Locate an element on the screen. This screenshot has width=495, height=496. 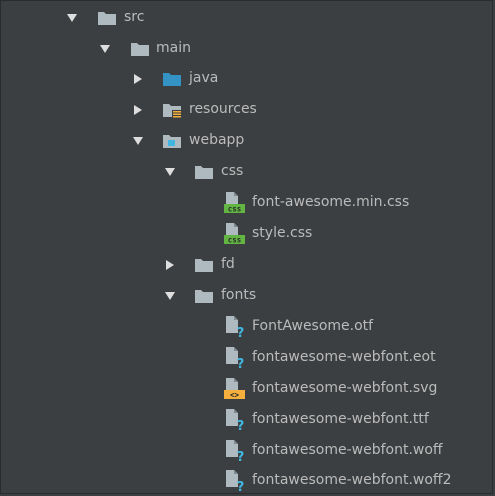
tree-node-java: java is located at coordinates (247, 78).